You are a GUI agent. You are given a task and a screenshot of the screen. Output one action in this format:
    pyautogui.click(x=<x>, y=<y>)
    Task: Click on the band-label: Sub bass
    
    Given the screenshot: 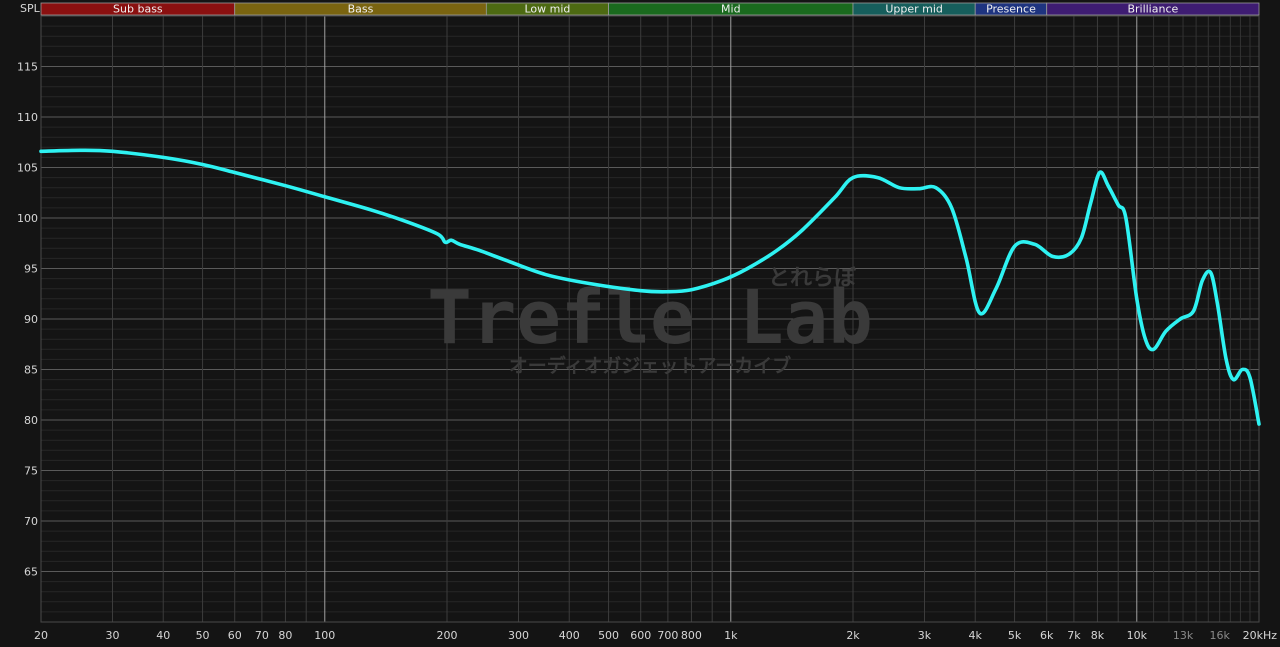 What is the action you would take?
    pyautogui.click(x=138, y=9)
    